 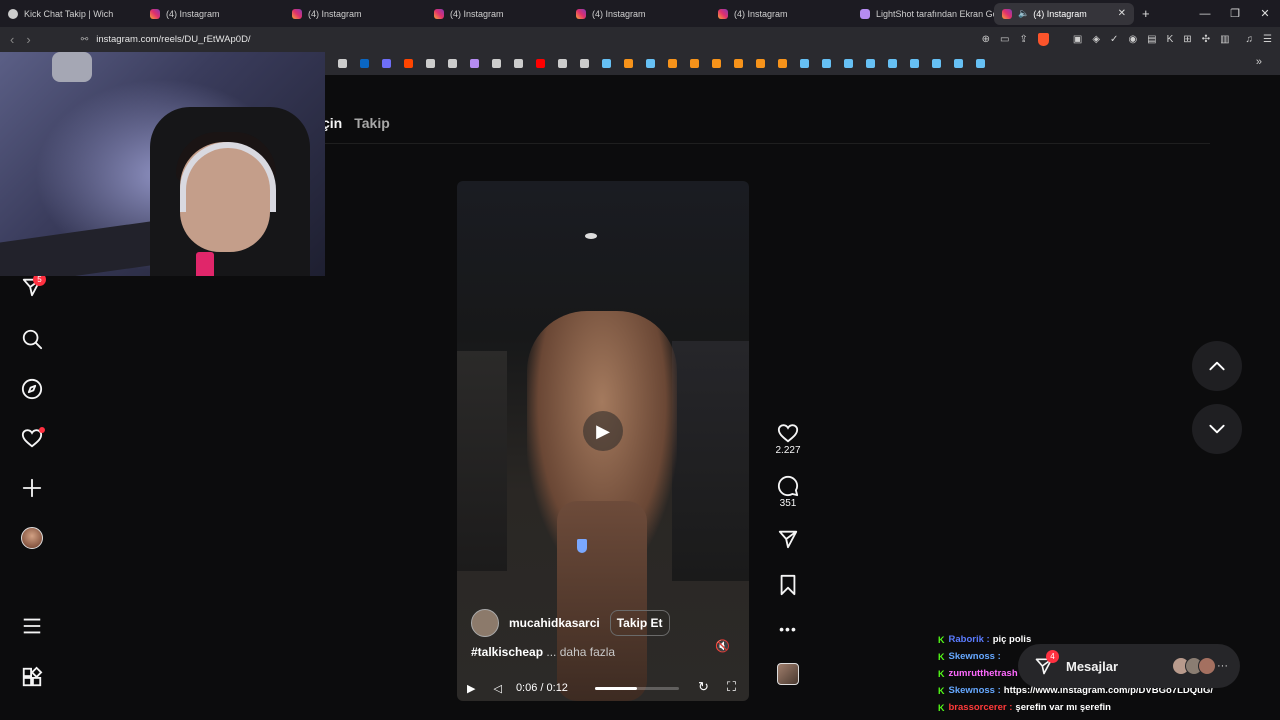 What do you see at coordinates (1077, 39) in the screenshot?
I see `extension-icon: ▣` at bounding box center [1077, 39].